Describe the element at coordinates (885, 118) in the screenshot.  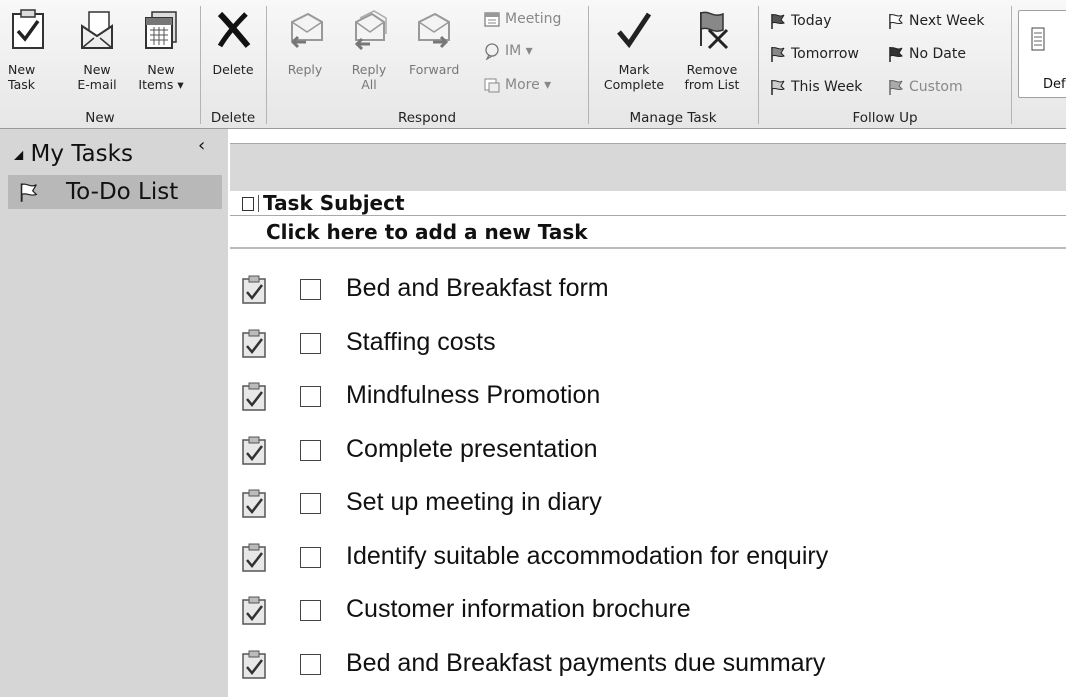
I see `follow-up-group-label: Follow Up` at that location.